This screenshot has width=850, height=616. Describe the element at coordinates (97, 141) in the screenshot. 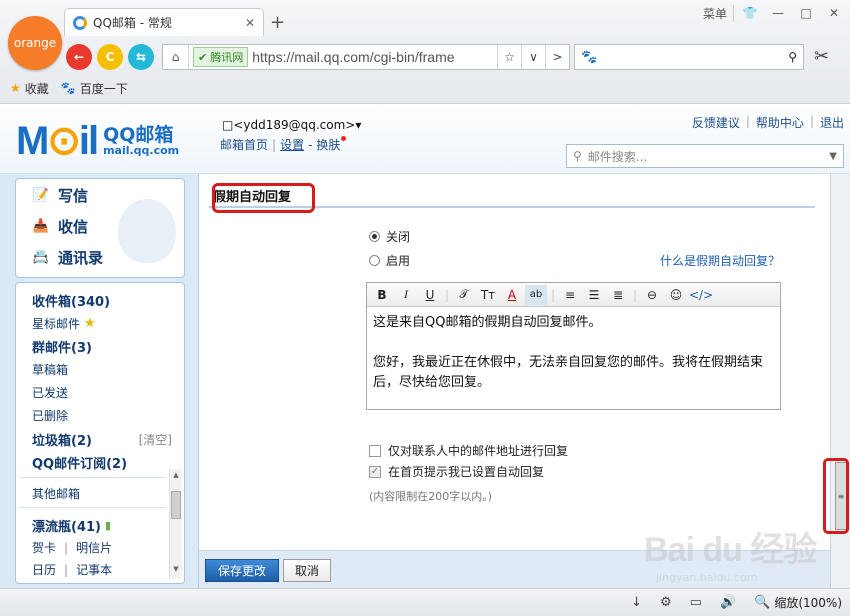

I see `qq-mail-logo: M⊙il QQ邮箱 mail.qq.com` at that location.